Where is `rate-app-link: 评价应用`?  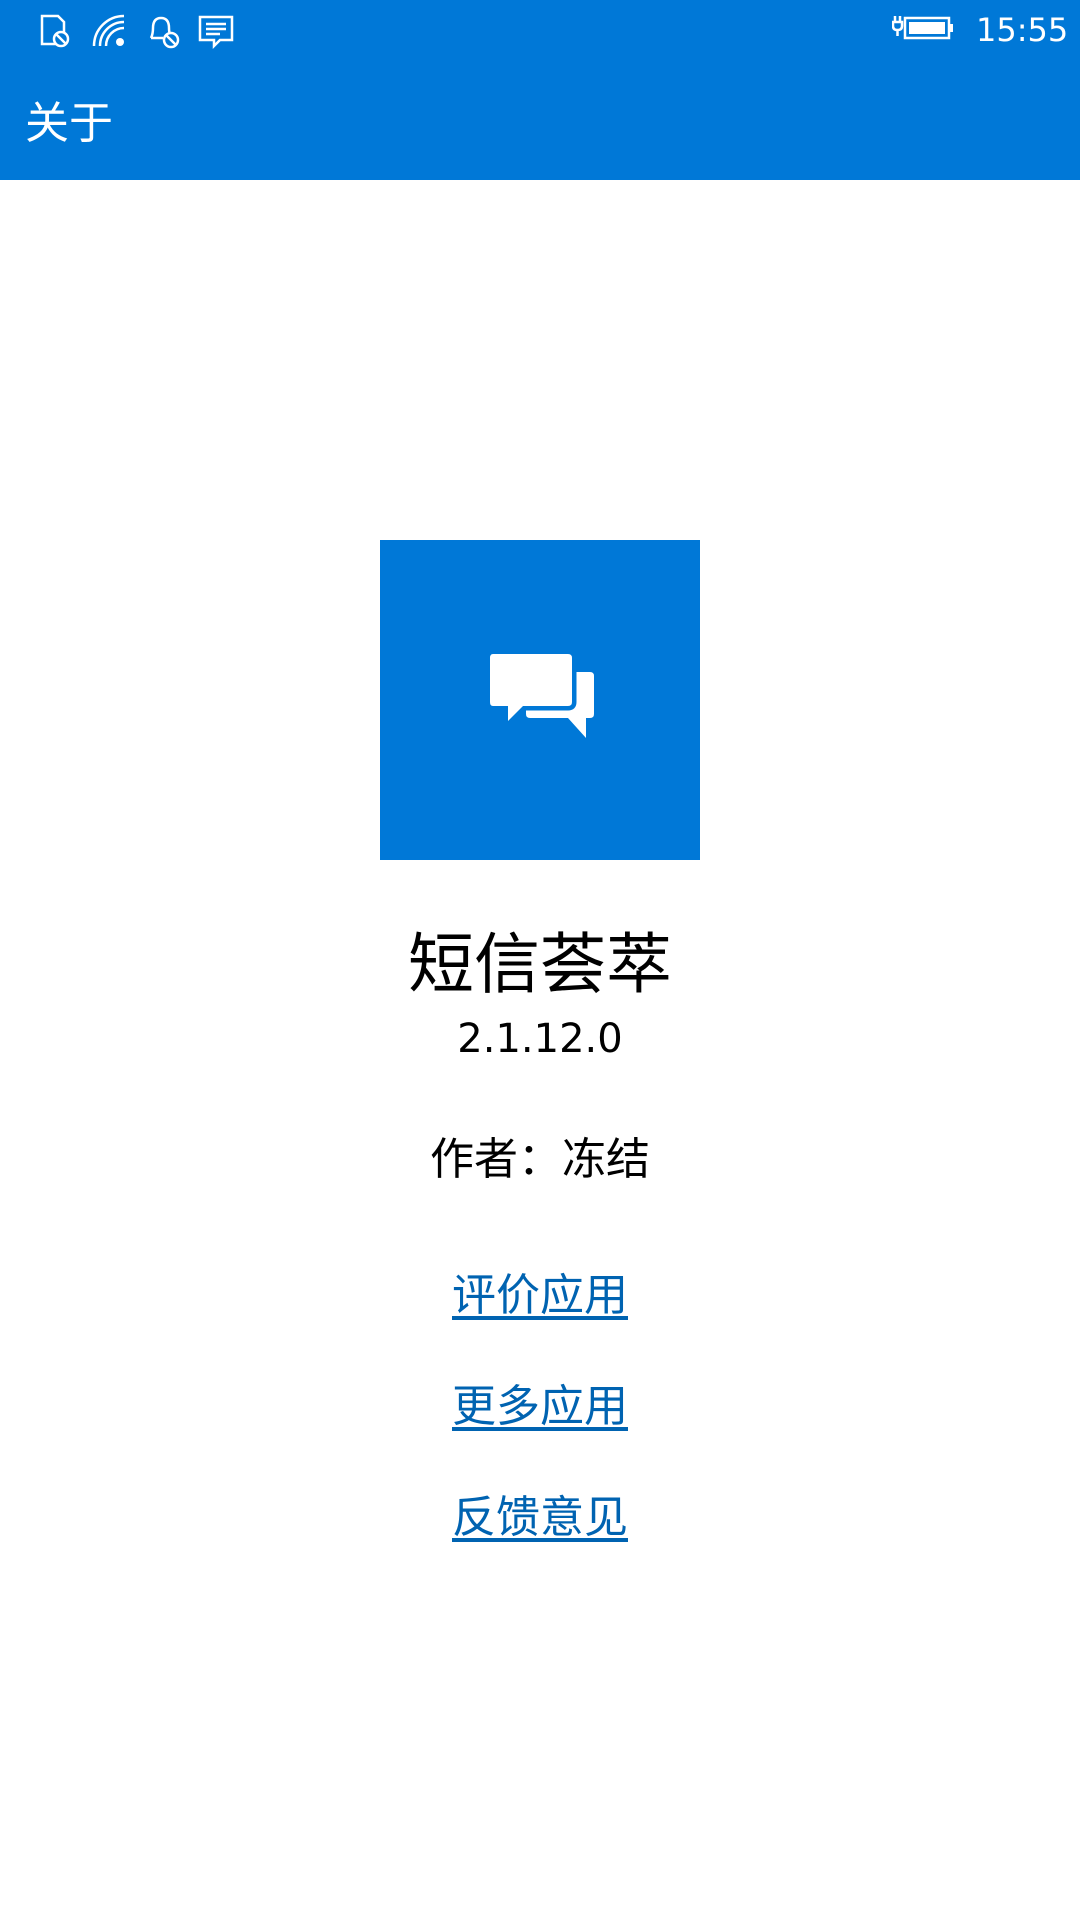
rate-app-link: 评价应用 is located at coordinates (540, 1295).